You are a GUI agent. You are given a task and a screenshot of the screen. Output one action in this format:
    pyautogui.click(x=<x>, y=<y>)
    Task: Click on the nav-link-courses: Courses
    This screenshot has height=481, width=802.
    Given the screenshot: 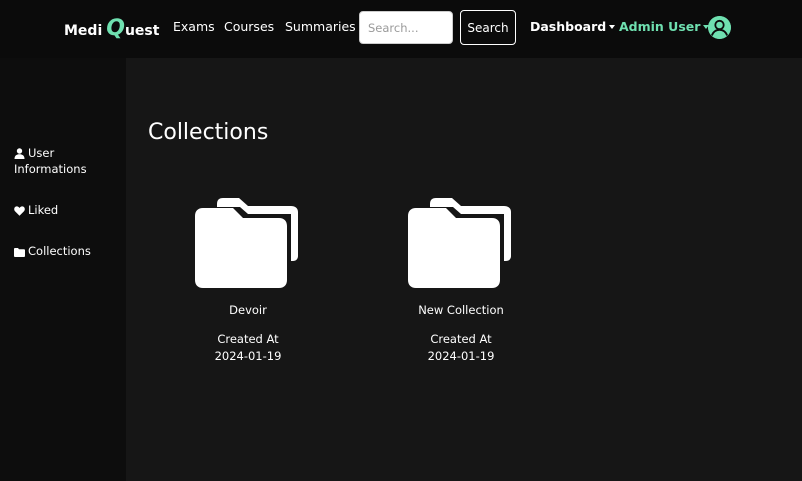 What is the action you would take?
    pyautogui.click(x=249, y=27)
    